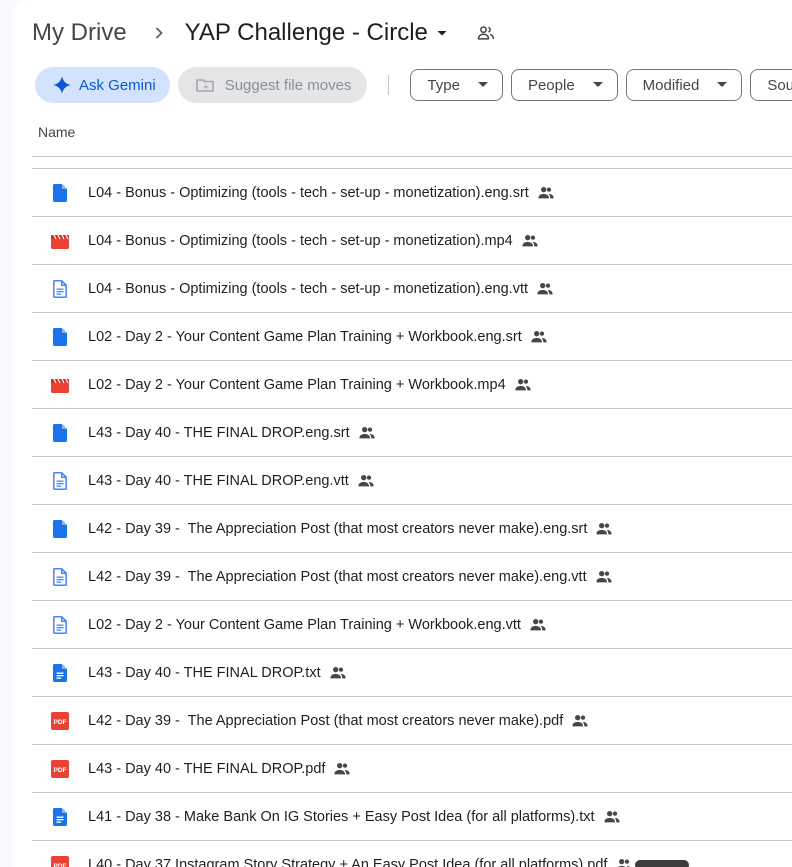 Image resolution: width=792 pixels, height=867 pixels. What do you see at coordinates (219, 432) in the screenshot?
I see `file-name: L43 - Day 40 - THE FINAL DROP.eng.srt` at bounding box center [219, 432].